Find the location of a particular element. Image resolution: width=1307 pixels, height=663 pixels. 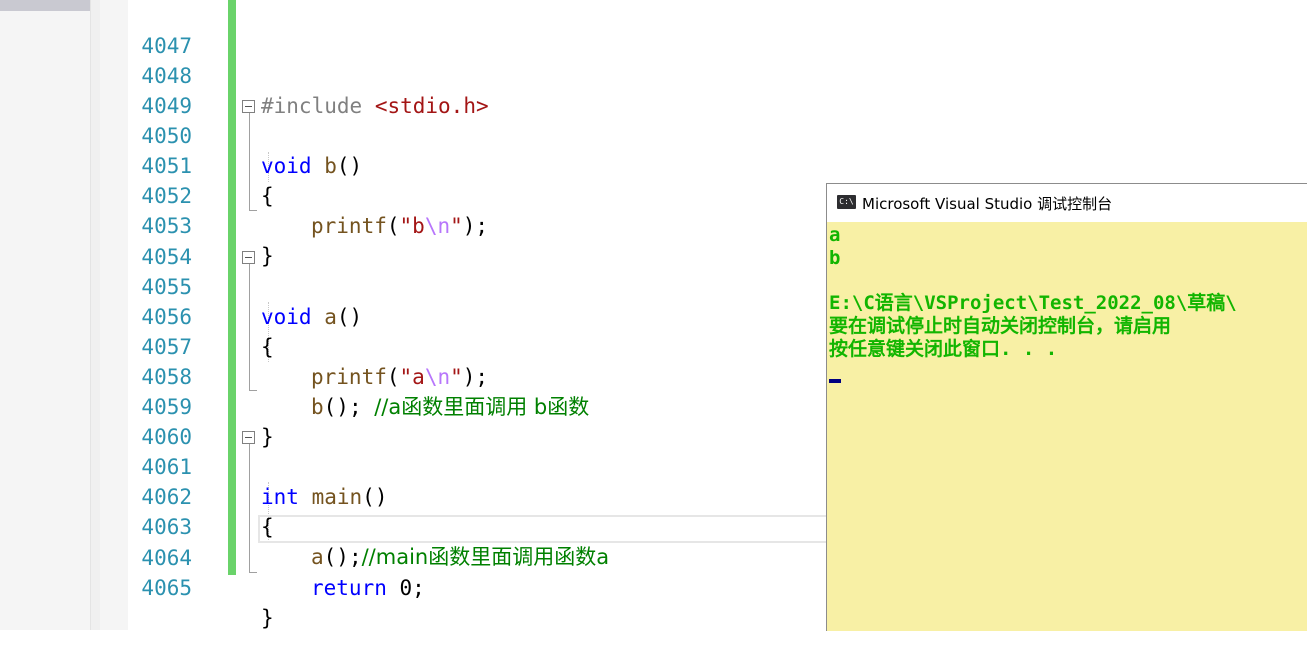

code-line: 4049 is located at coordinates (717, 89).